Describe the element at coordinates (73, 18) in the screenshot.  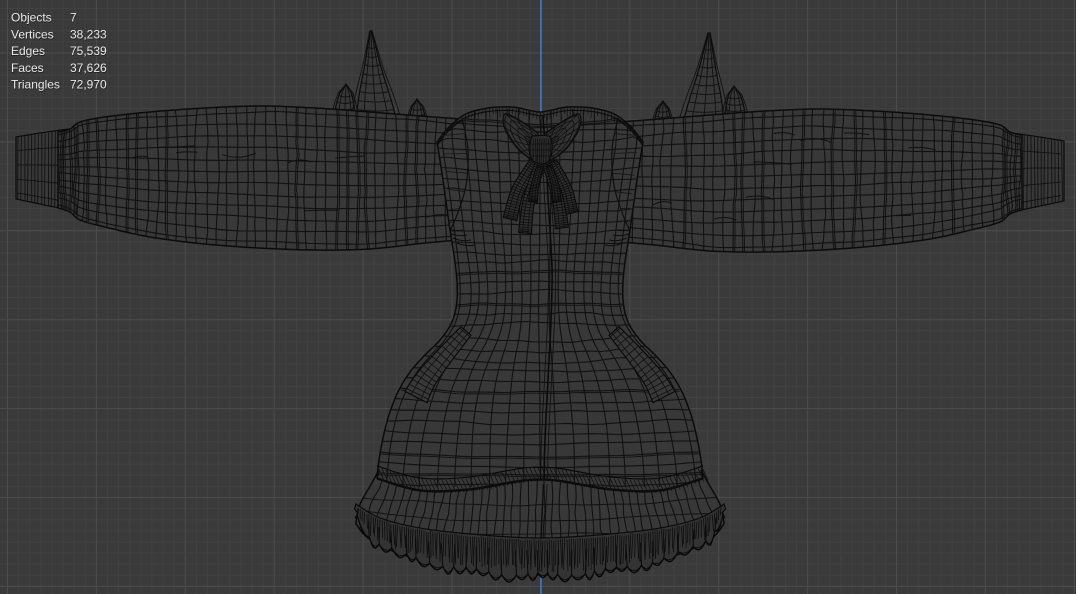
I see `svg-text: 7` at that location.